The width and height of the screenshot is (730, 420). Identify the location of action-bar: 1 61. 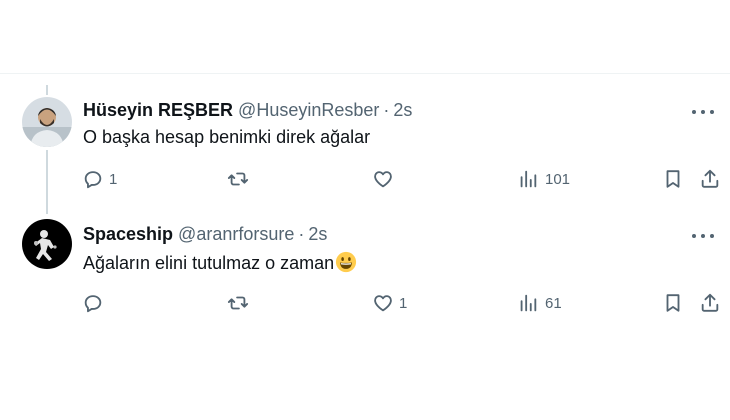
(365, 303).